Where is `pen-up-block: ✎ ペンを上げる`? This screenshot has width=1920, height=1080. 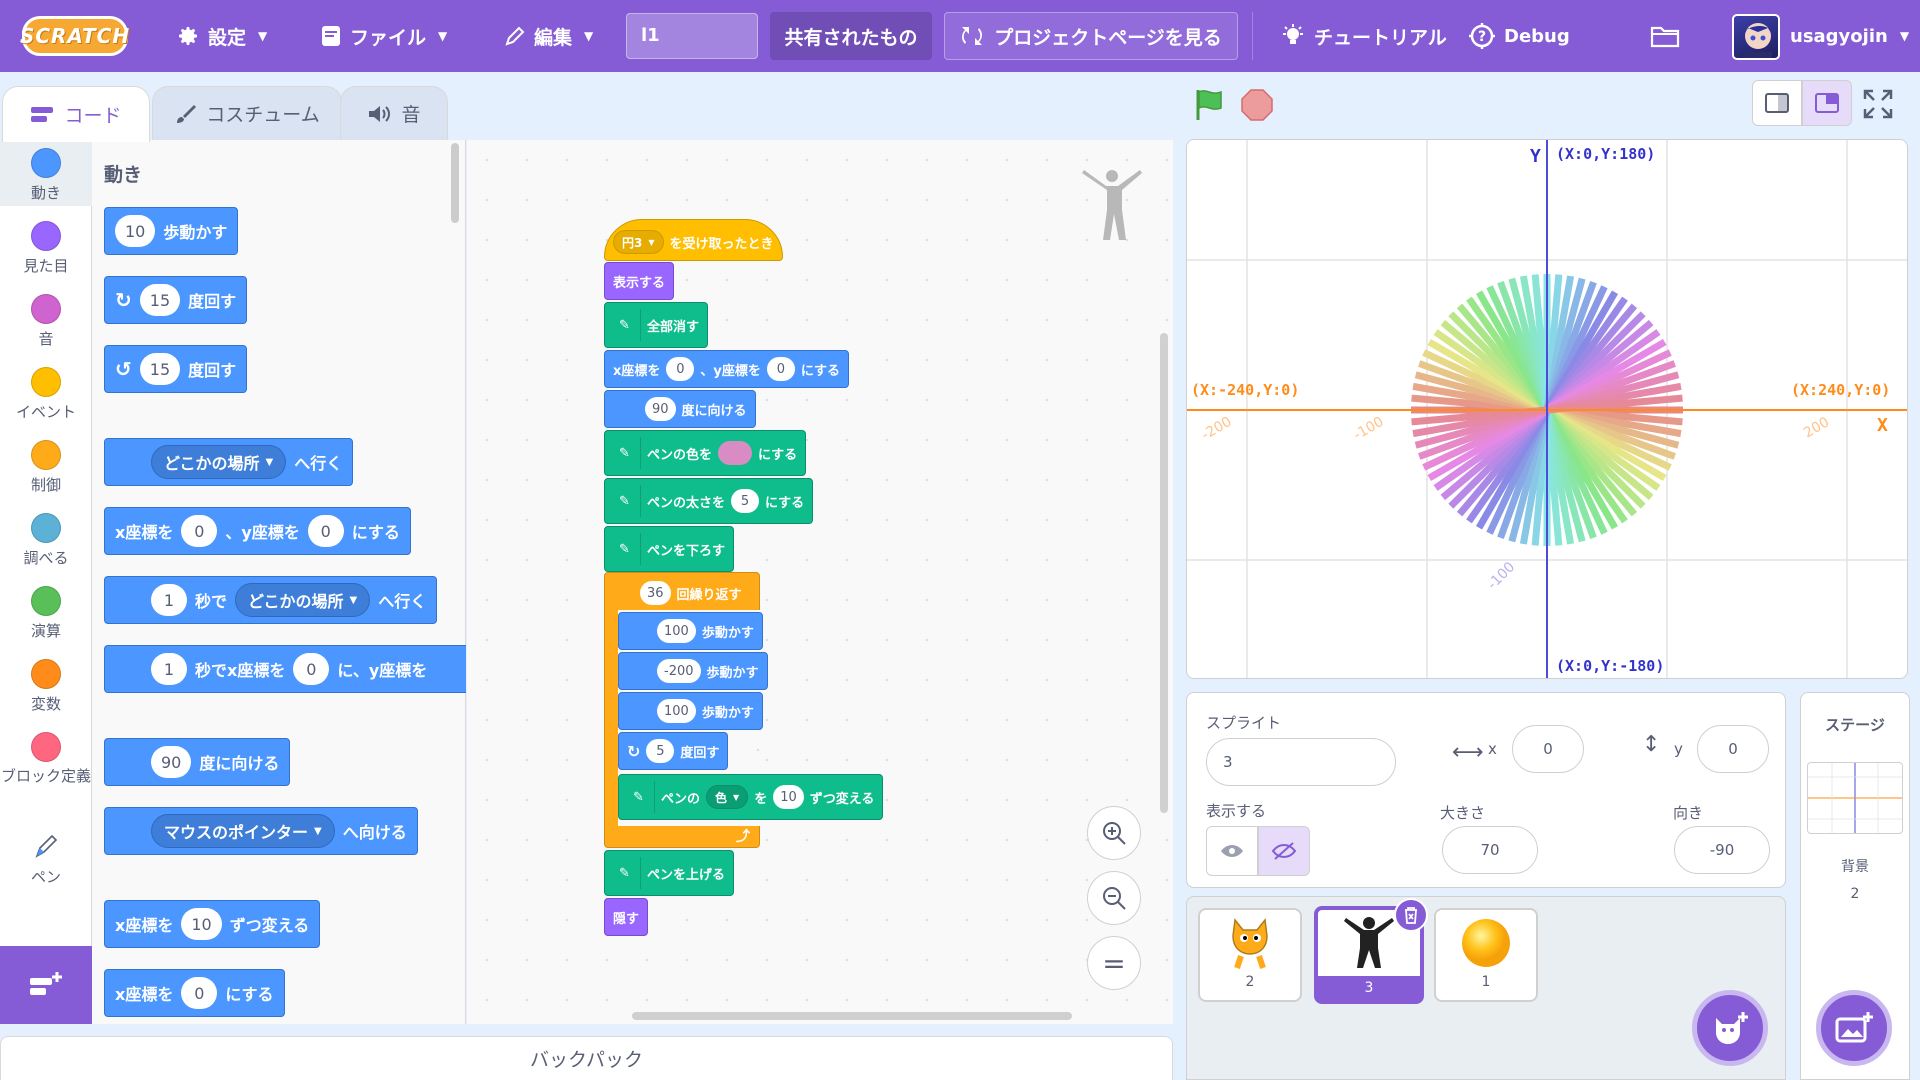
pen-up-block: ✎ ペンを上げる is located at coordinates (669, 873).